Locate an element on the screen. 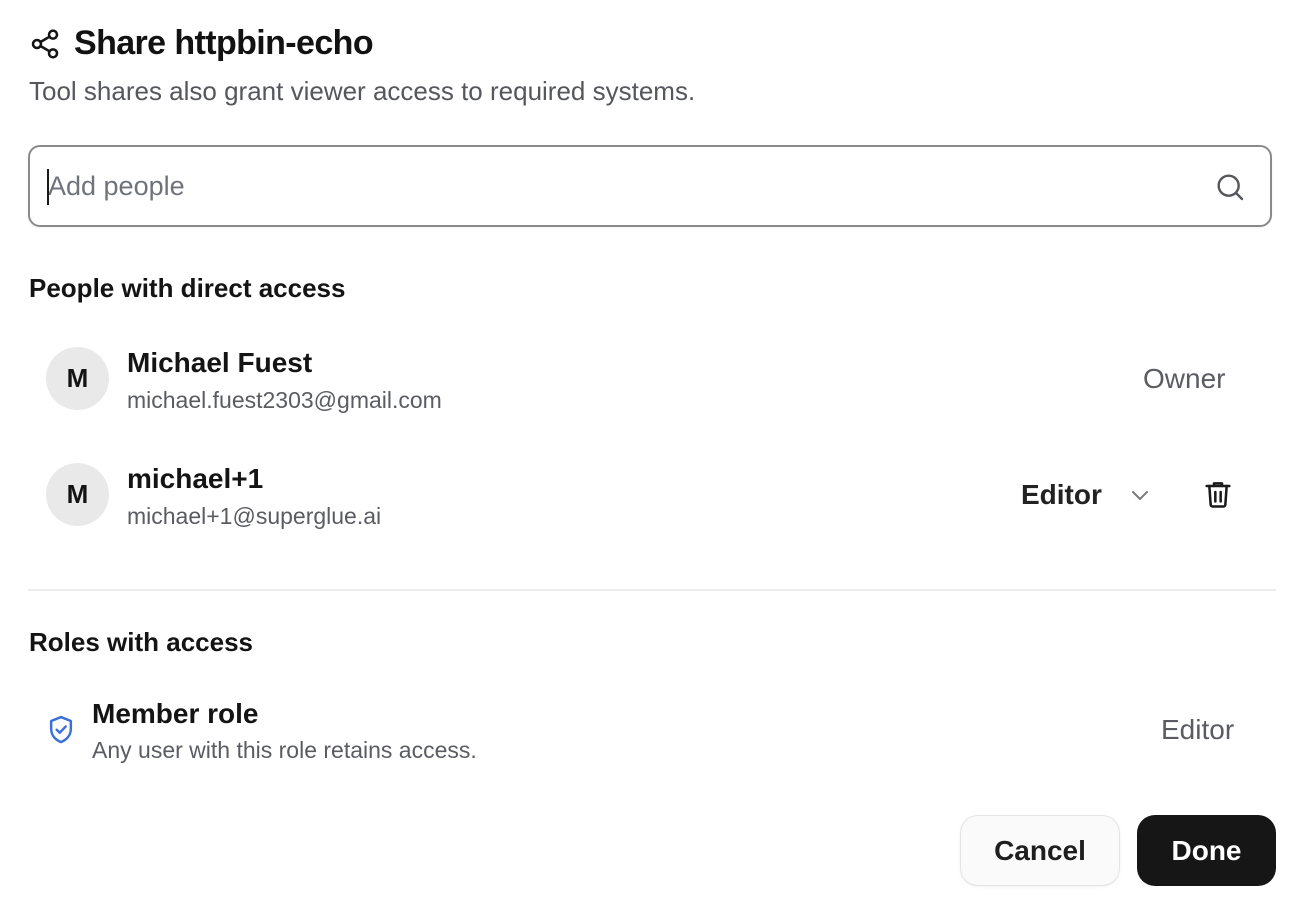  shield-check-icon is located at coordinates (61, 730).